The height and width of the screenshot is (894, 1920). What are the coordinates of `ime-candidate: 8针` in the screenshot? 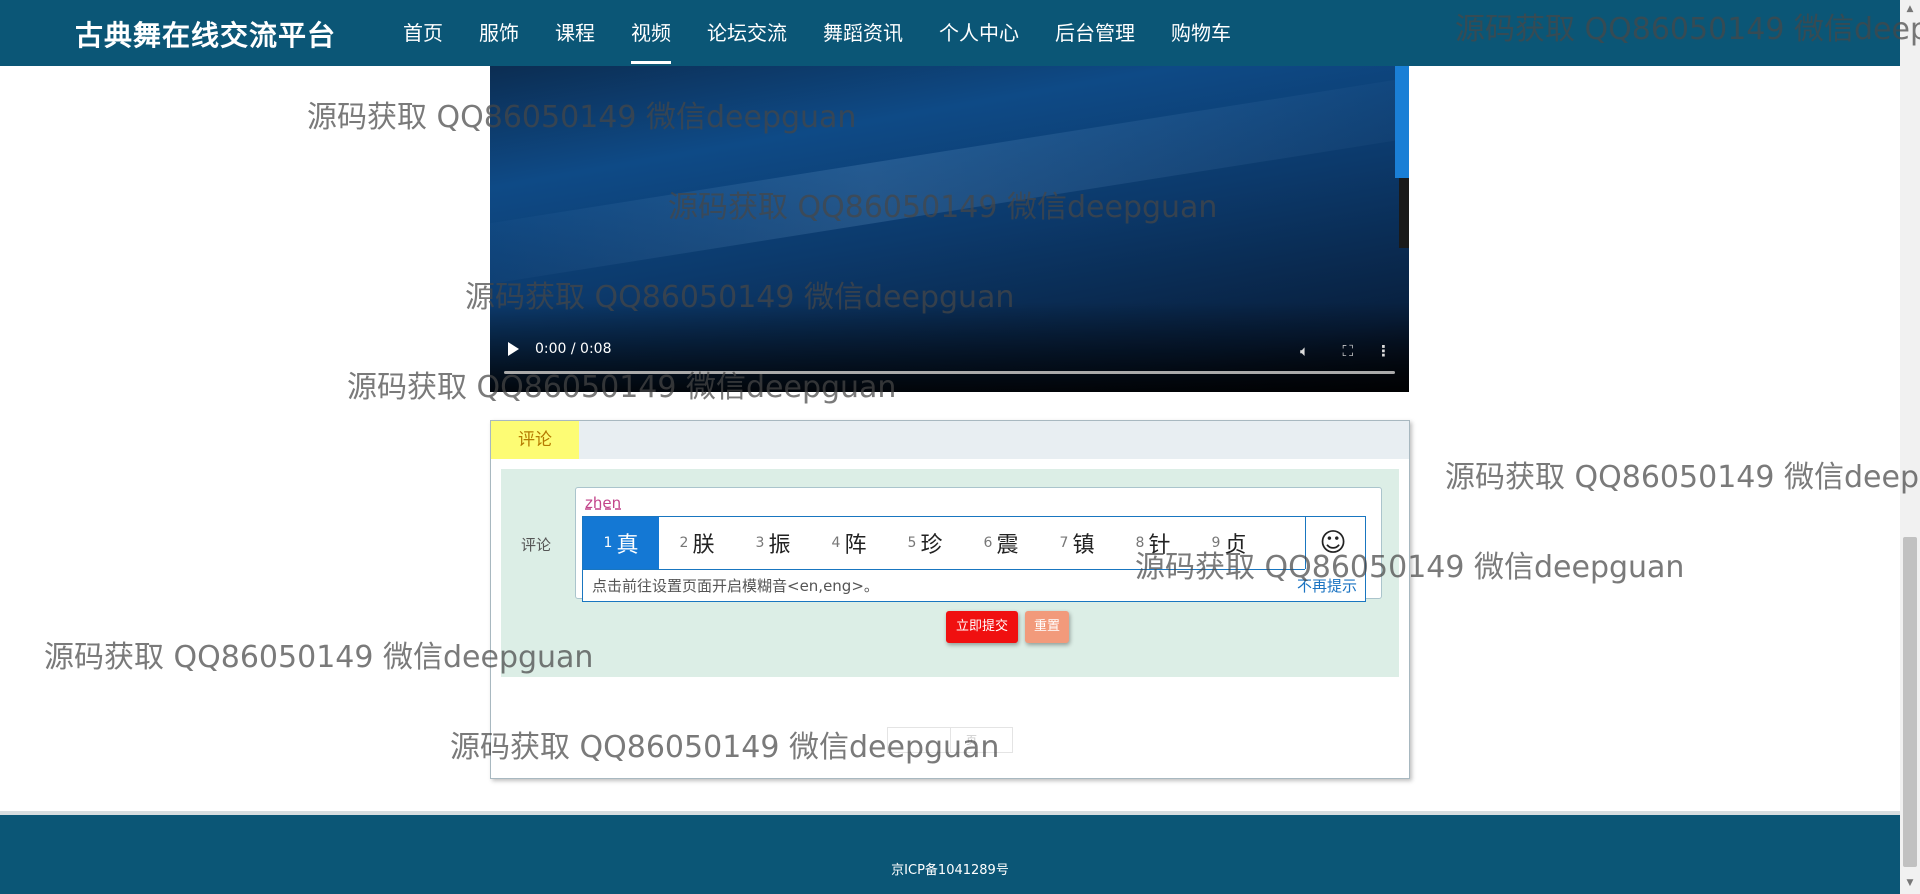 It's located at (1153, 543).